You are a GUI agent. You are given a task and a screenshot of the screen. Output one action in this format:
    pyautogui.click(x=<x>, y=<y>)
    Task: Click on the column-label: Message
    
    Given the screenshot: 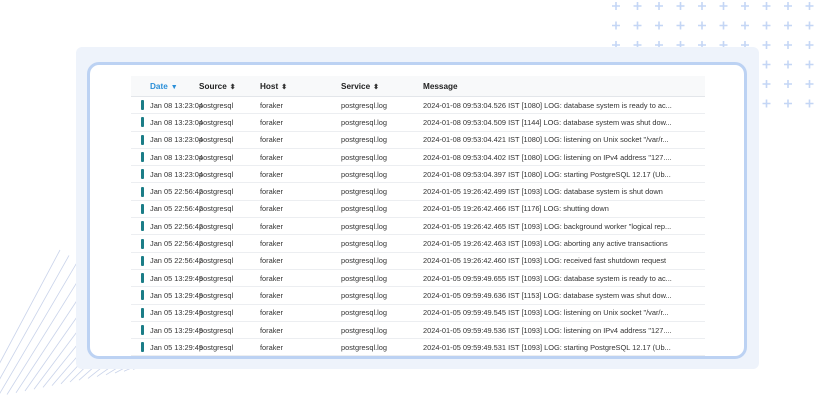 What is the action you would take?
    pyautogui.click(x=440, y=86)
    